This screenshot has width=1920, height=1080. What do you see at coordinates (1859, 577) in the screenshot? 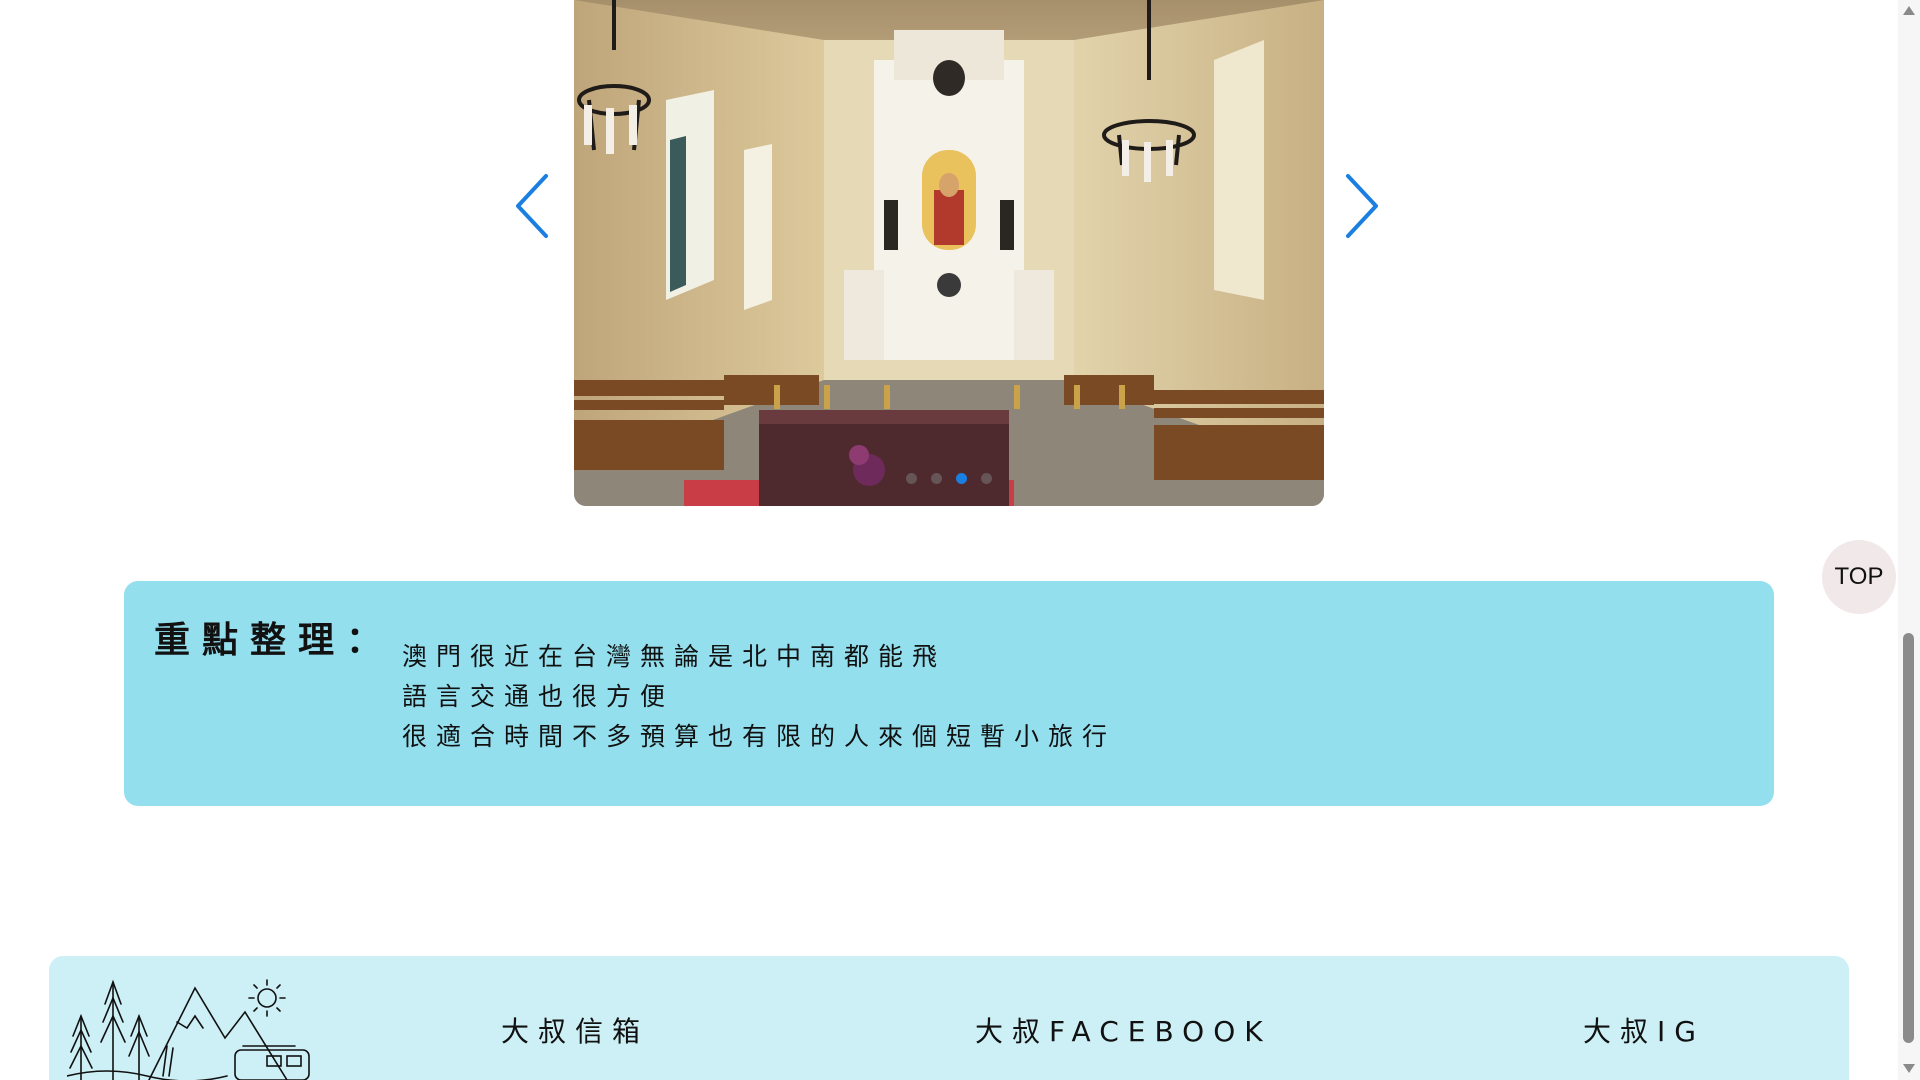
I see `back-to-top-button: TOP` at bounding box center [1859, 577].